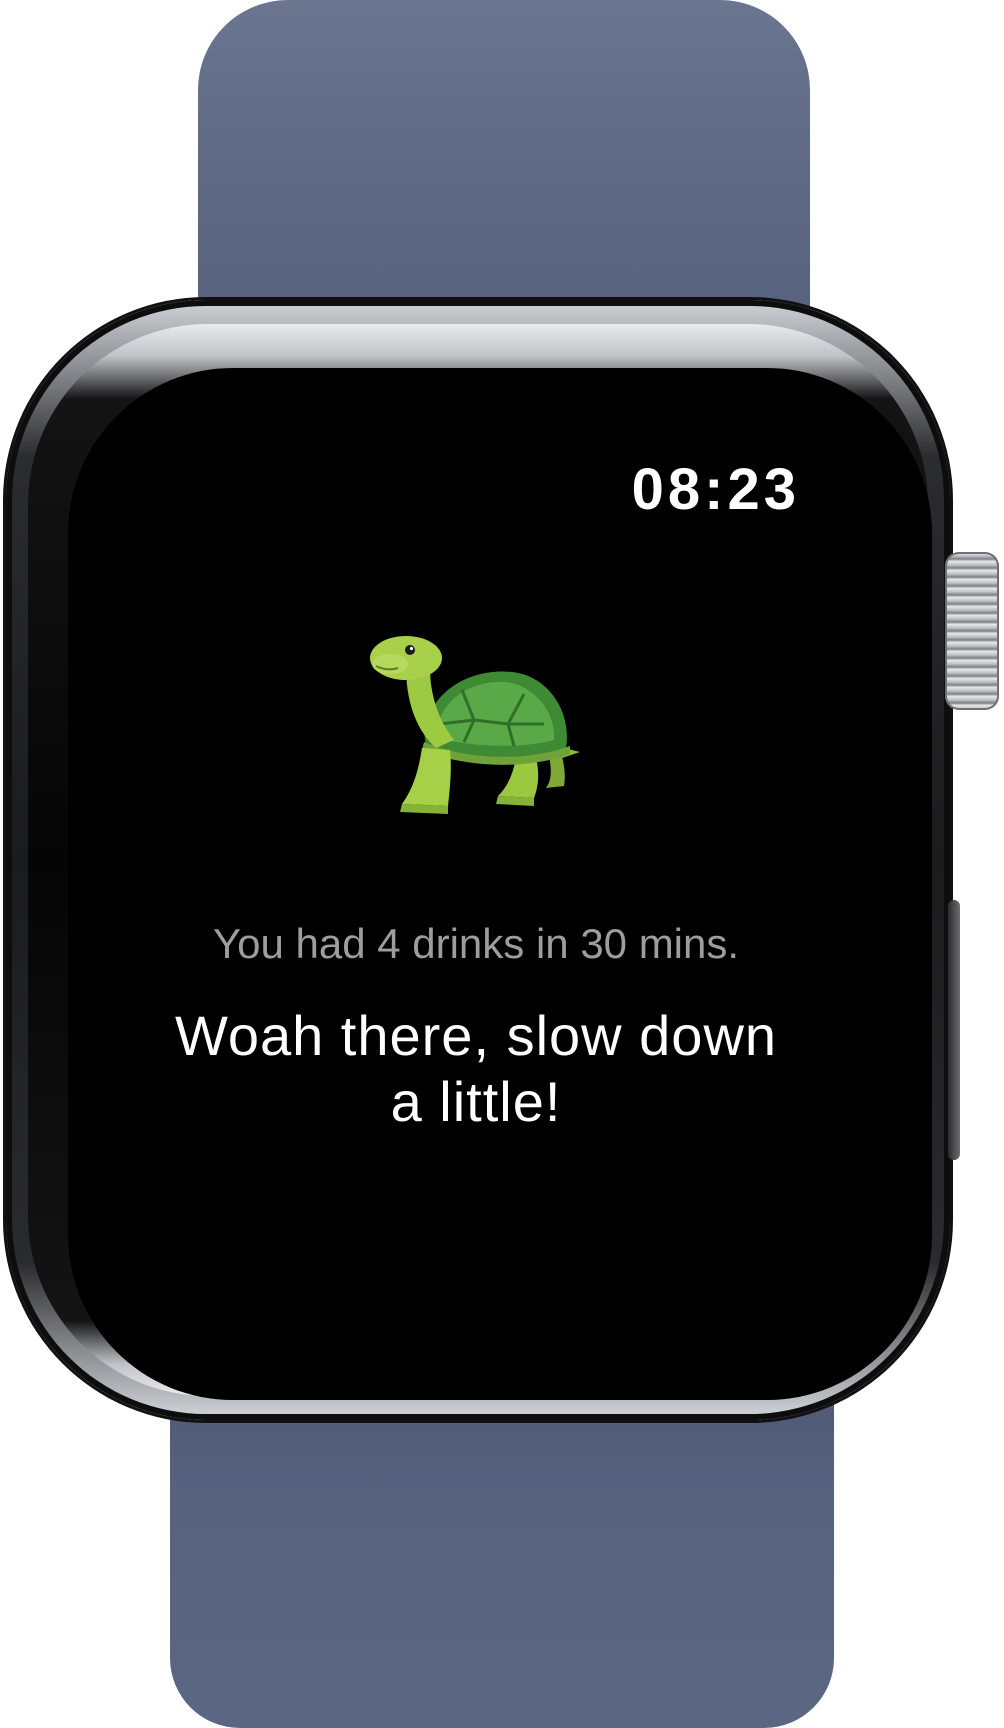  Describe the element at coordinates (475, 725) in the screenshot. I see `turtle-icon` at that location.